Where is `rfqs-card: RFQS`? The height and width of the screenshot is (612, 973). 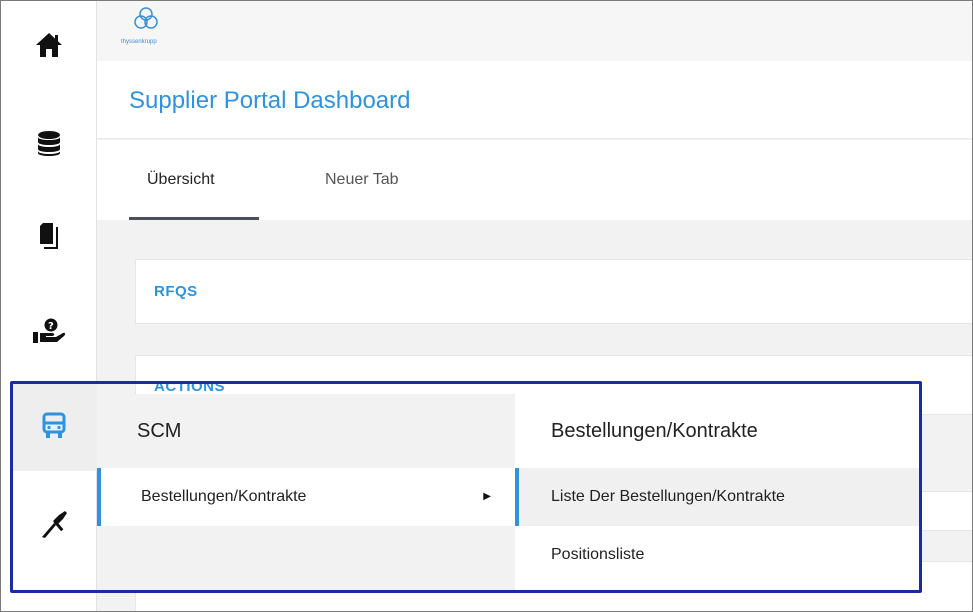 rfqs-card: RFQS is located at coordinates (553, 291).